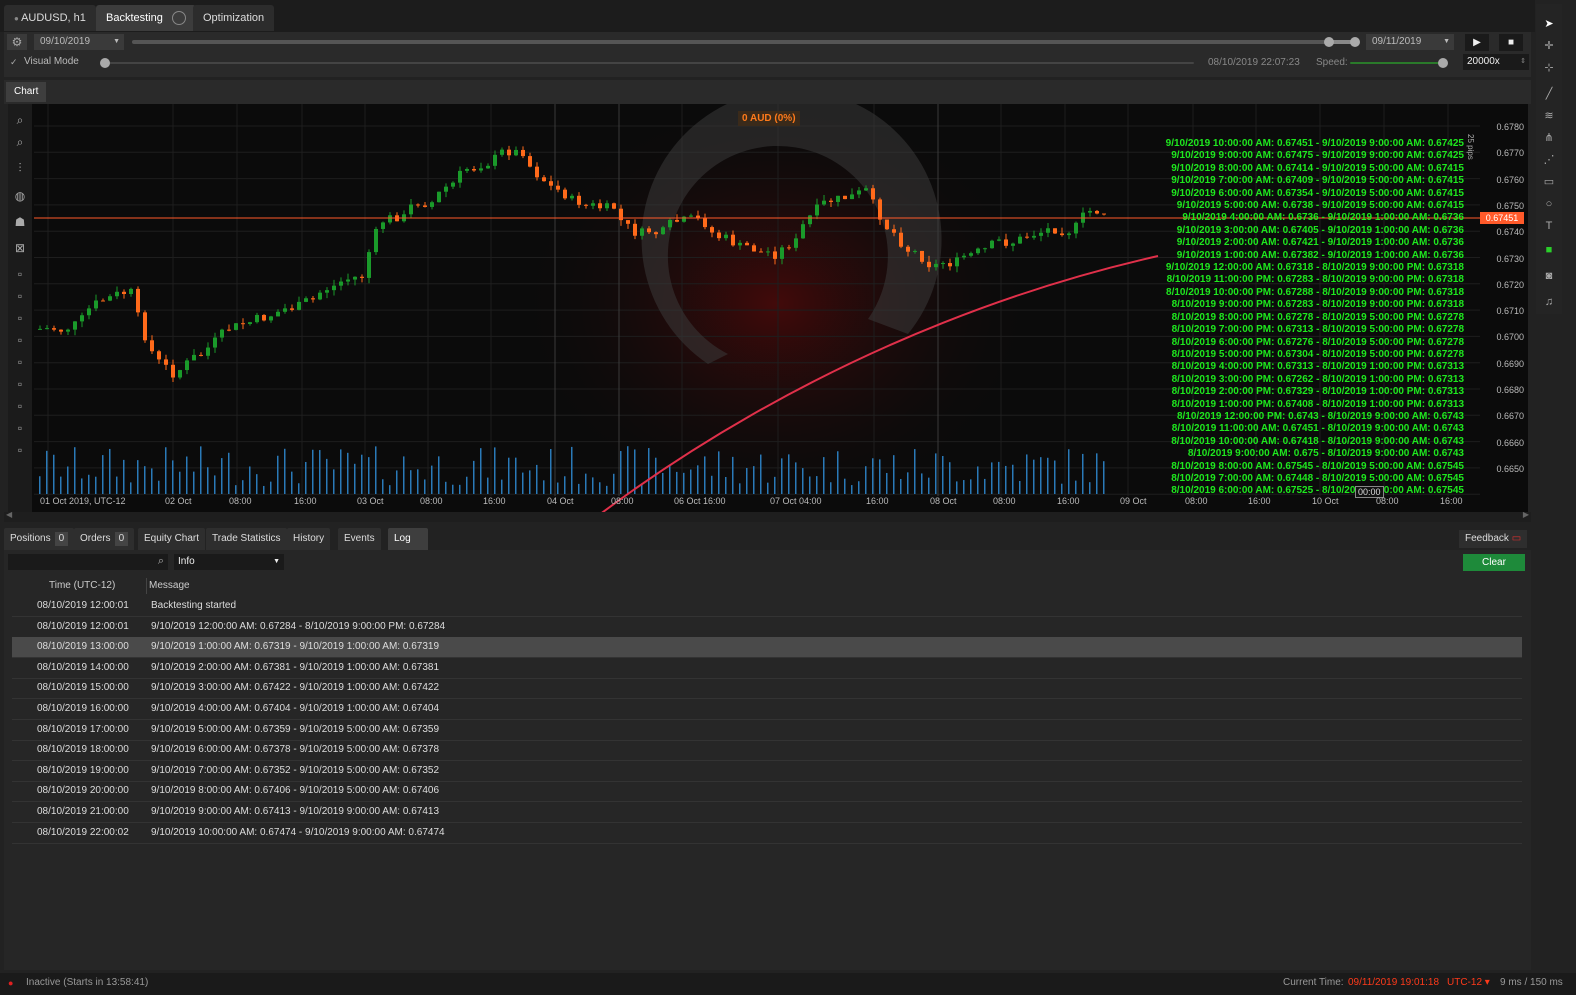  What do you see at coordinates (1329, 42) in the screenshot?
I see `range-start-handle` at bounding box center [1329, 42].